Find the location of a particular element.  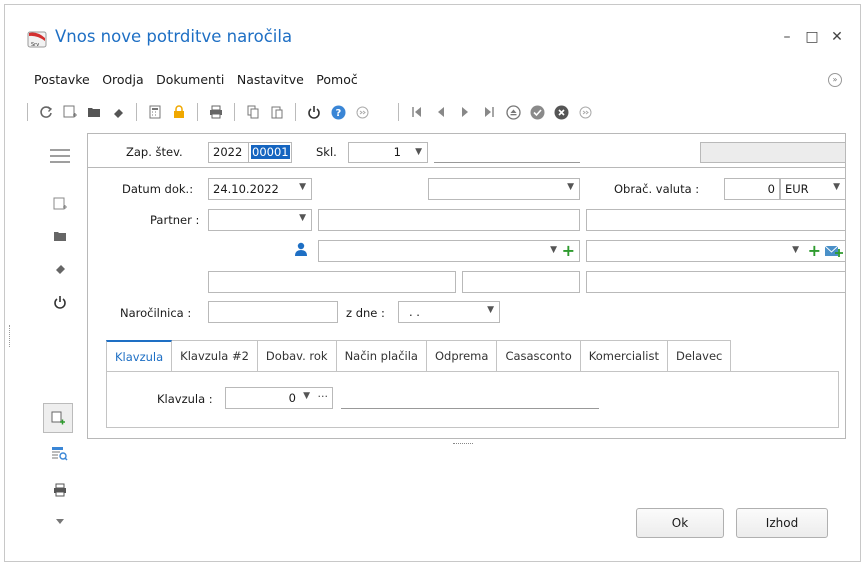

zap-number-selected: 00001 is located at coordinates (270, 152).